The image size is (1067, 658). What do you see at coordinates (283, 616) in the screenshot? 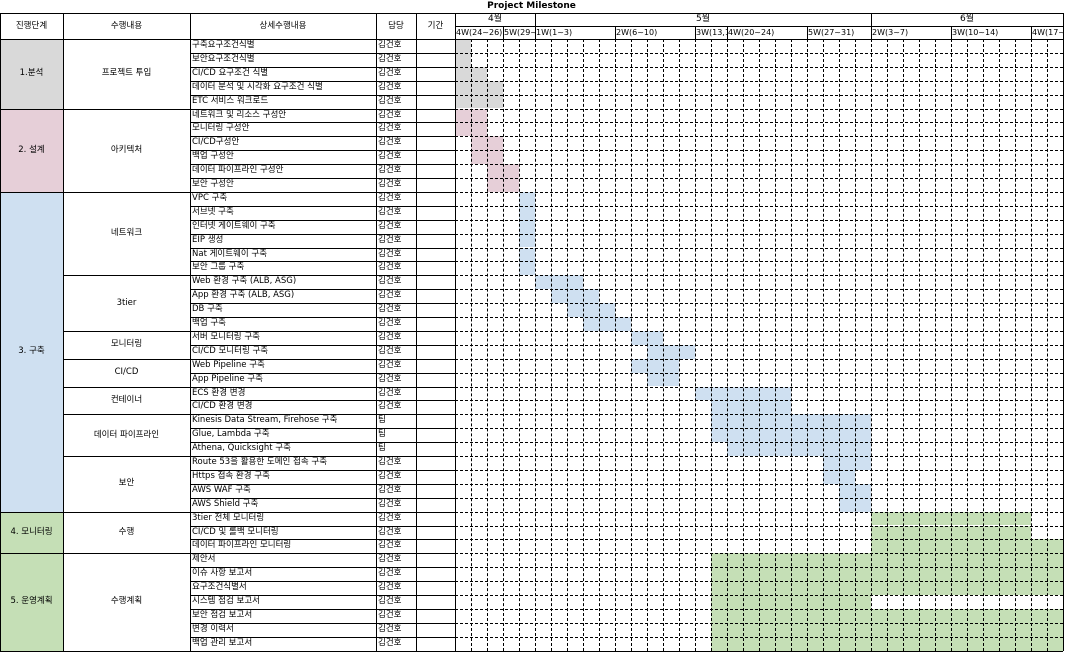
I see `detail-cell: 보안 점검 보고서` at bounding box center [283, 616].